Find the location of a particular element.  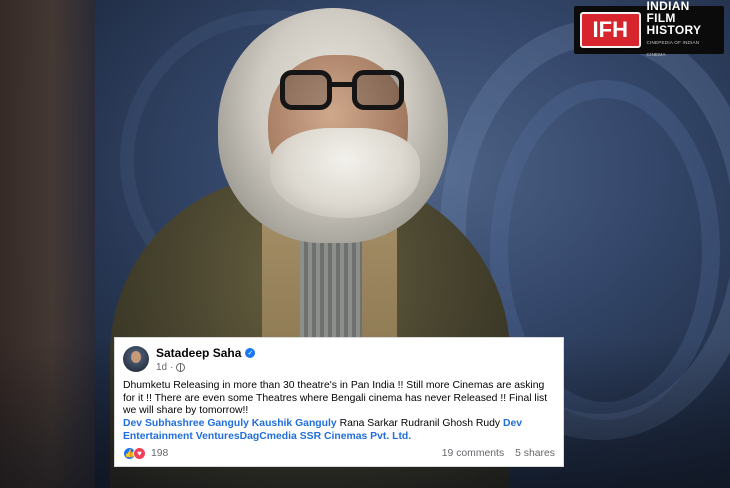

post-header-text: Satadeep Saha ✓ 1d · is located at coordinates (206, 359).